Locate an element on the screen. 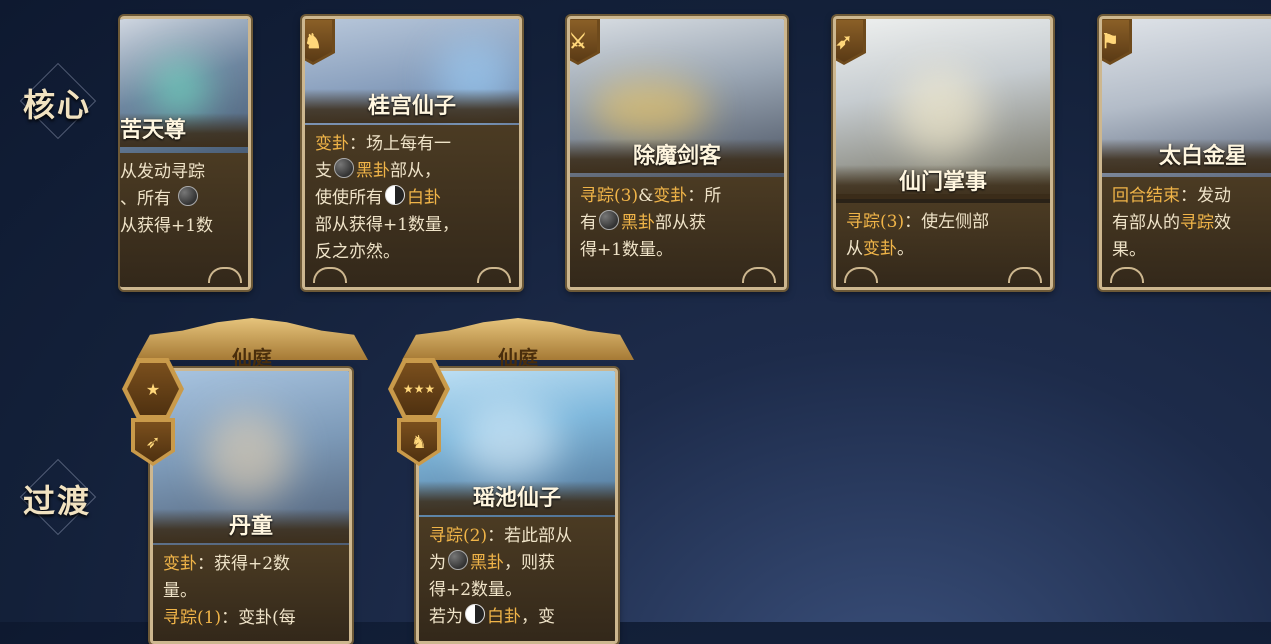 This screenshot has height=644, width=1271. card-chumo-jianke: ⚔ 除魔剑客 寻踪(3)&变卦：所 有黑卦部从获 得+1数量。 is located at coordinates (677, 153).